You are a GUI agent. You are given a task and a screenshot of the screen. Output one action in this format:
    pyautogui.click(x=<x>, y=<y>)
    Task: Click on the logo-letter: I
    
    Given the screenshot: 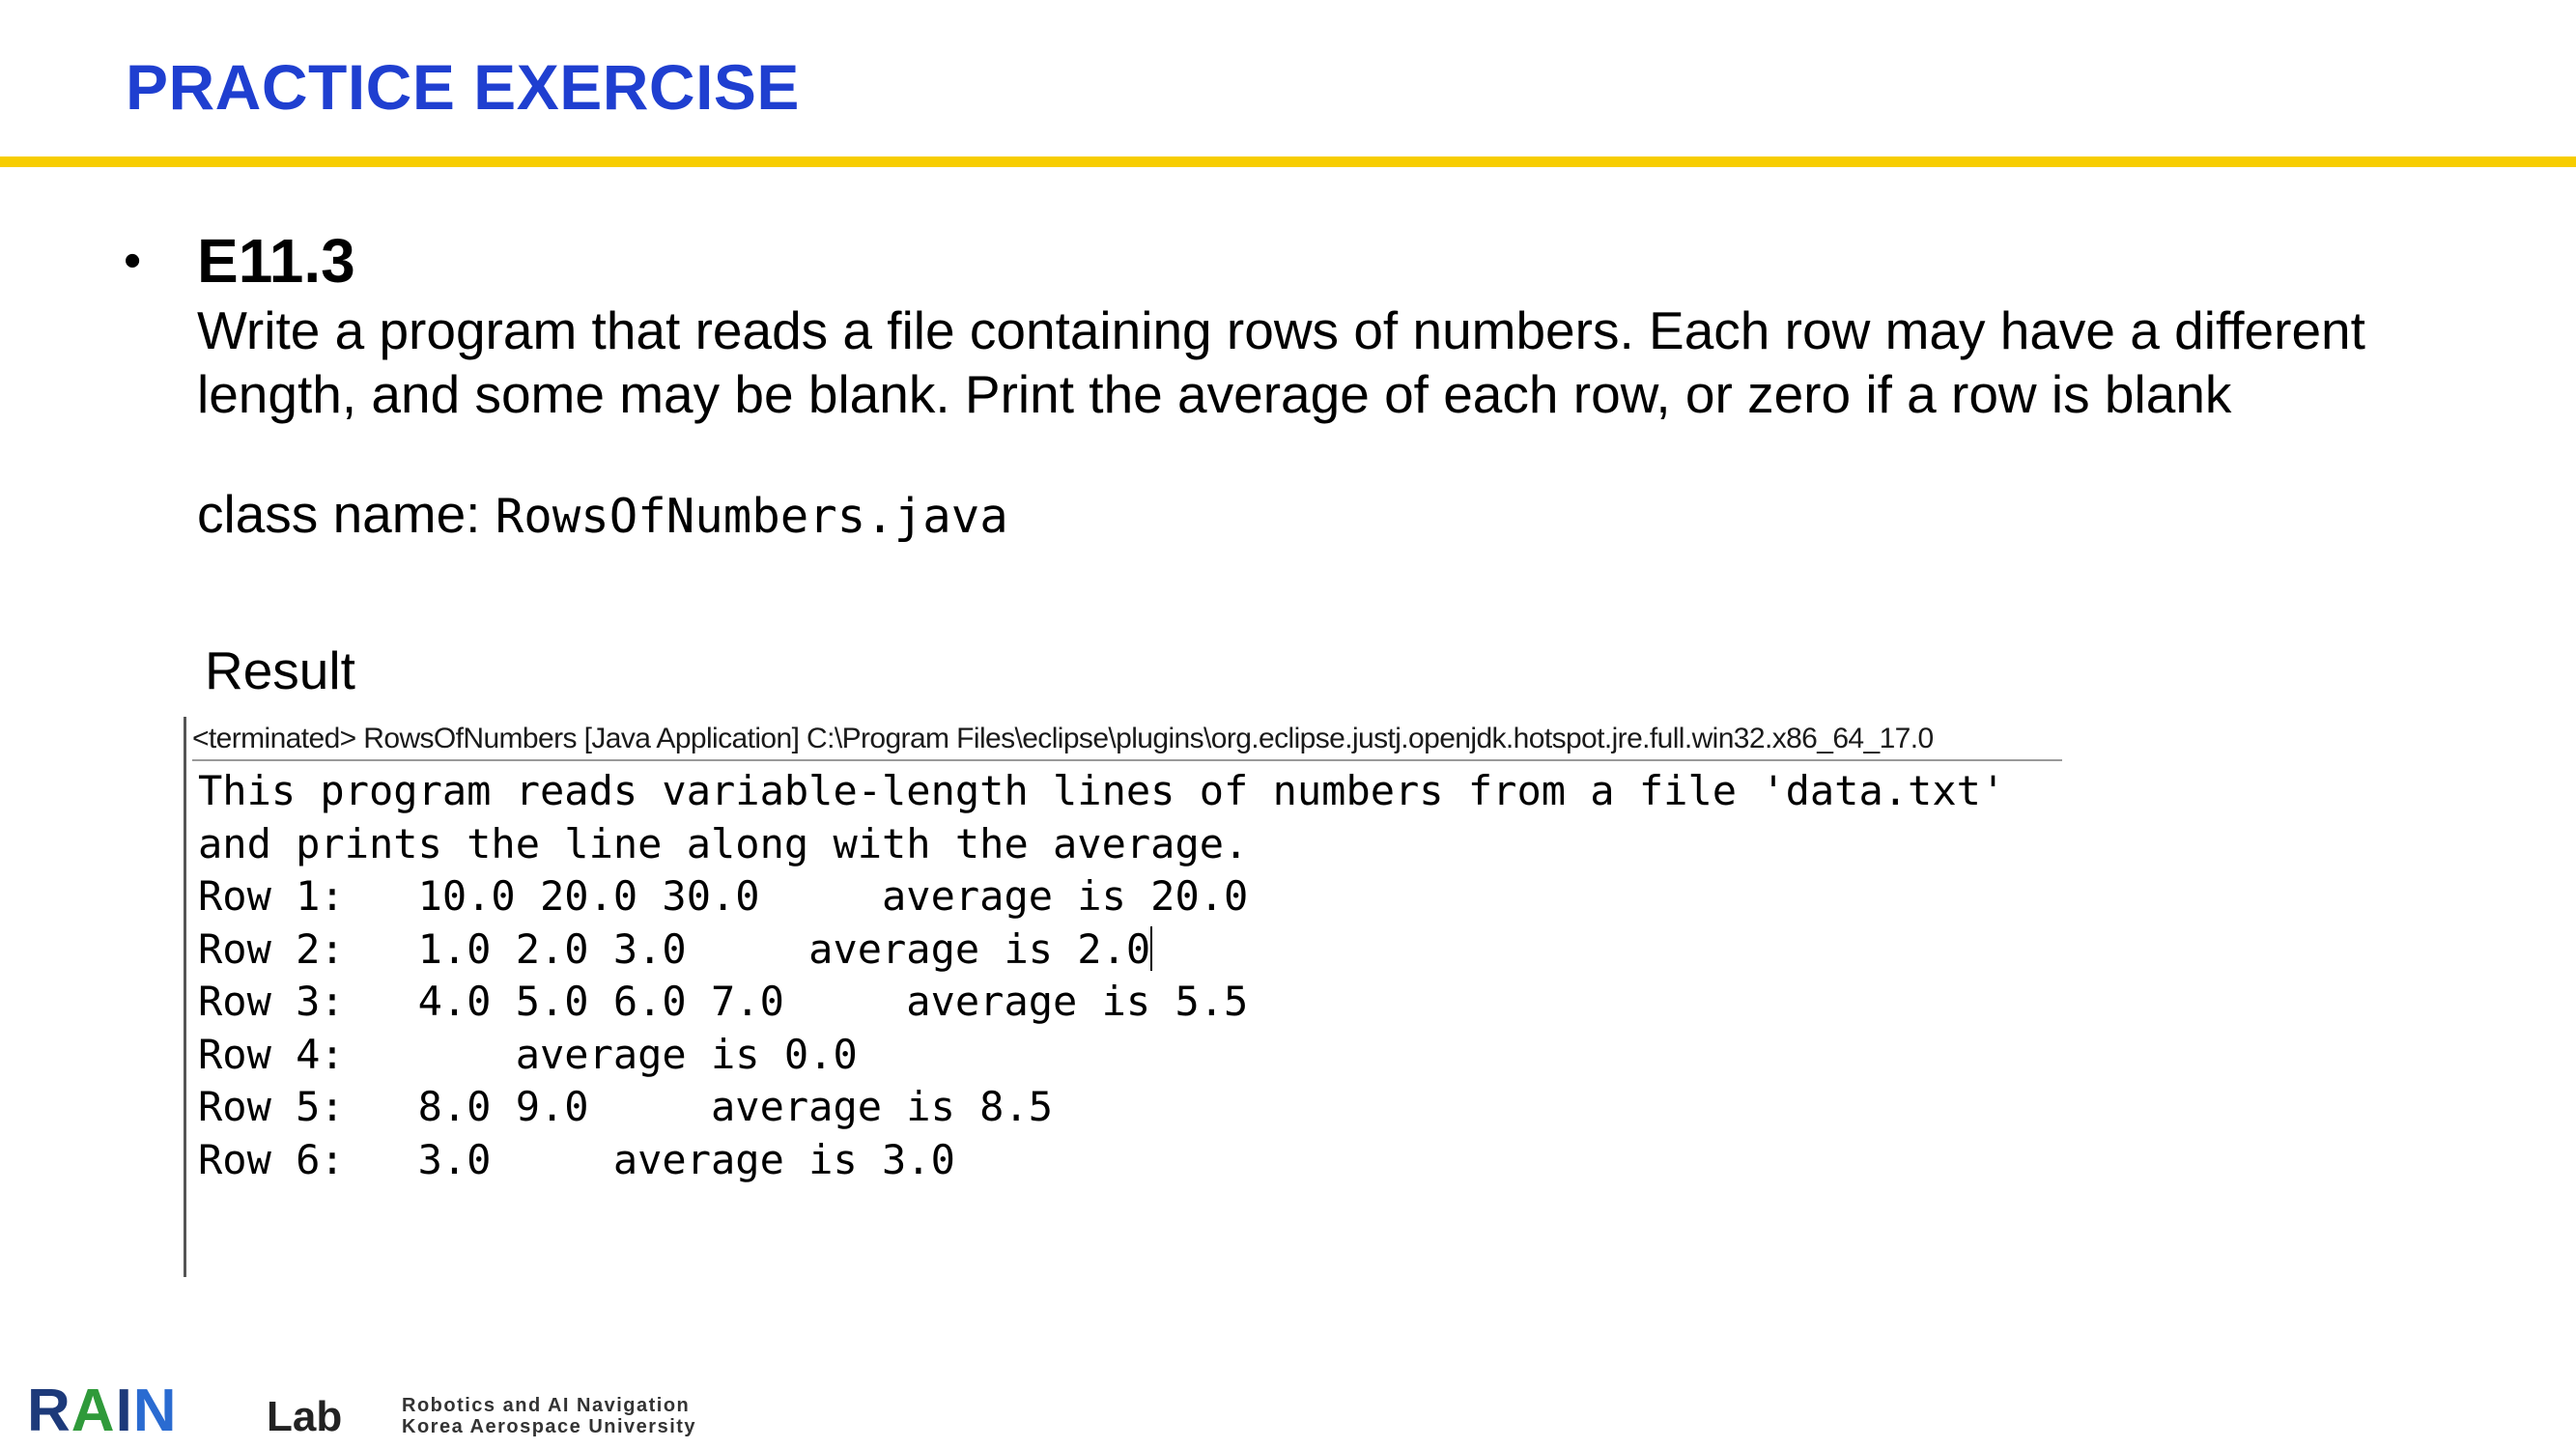 What is the action you would take?
    pyautogui.click(x=124, y=1411)
    